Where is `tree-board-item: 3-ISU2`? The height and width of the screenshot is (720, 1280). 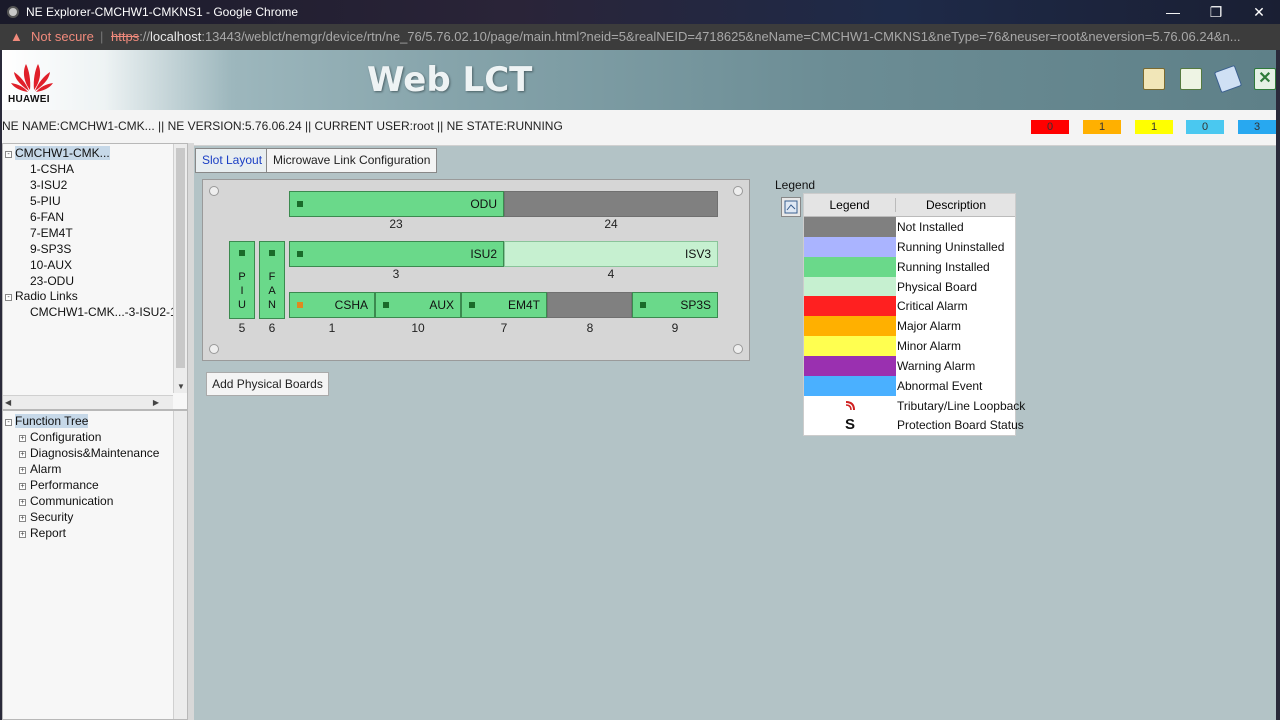
tree-board-item: 3-ISU2 is located at coordinates (48, 185).